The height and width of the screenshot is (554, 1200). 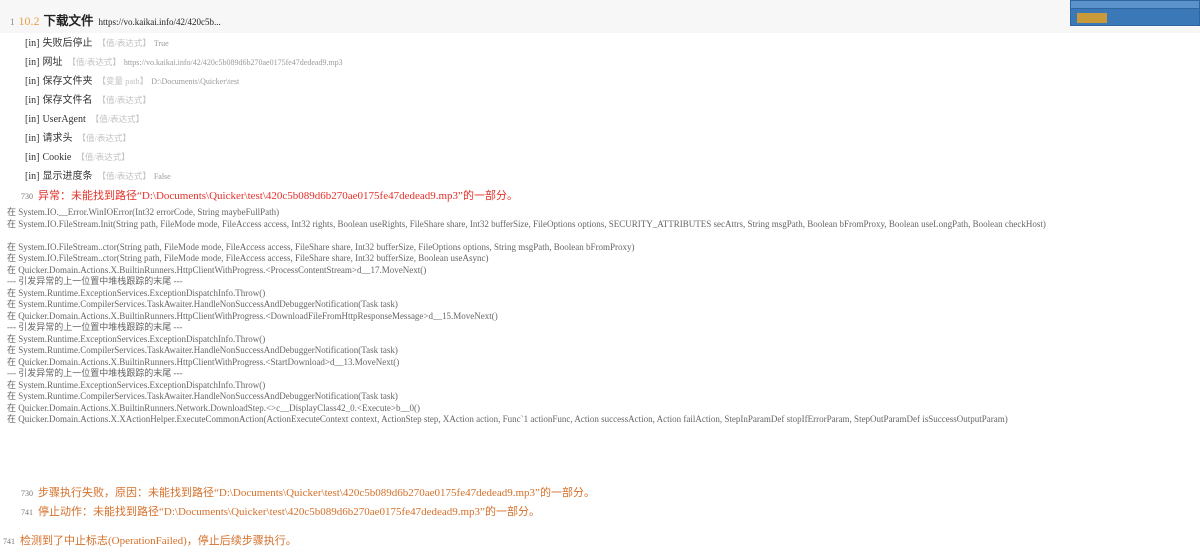 I want to click on param-name: 网址, so click(x=52, y=62).